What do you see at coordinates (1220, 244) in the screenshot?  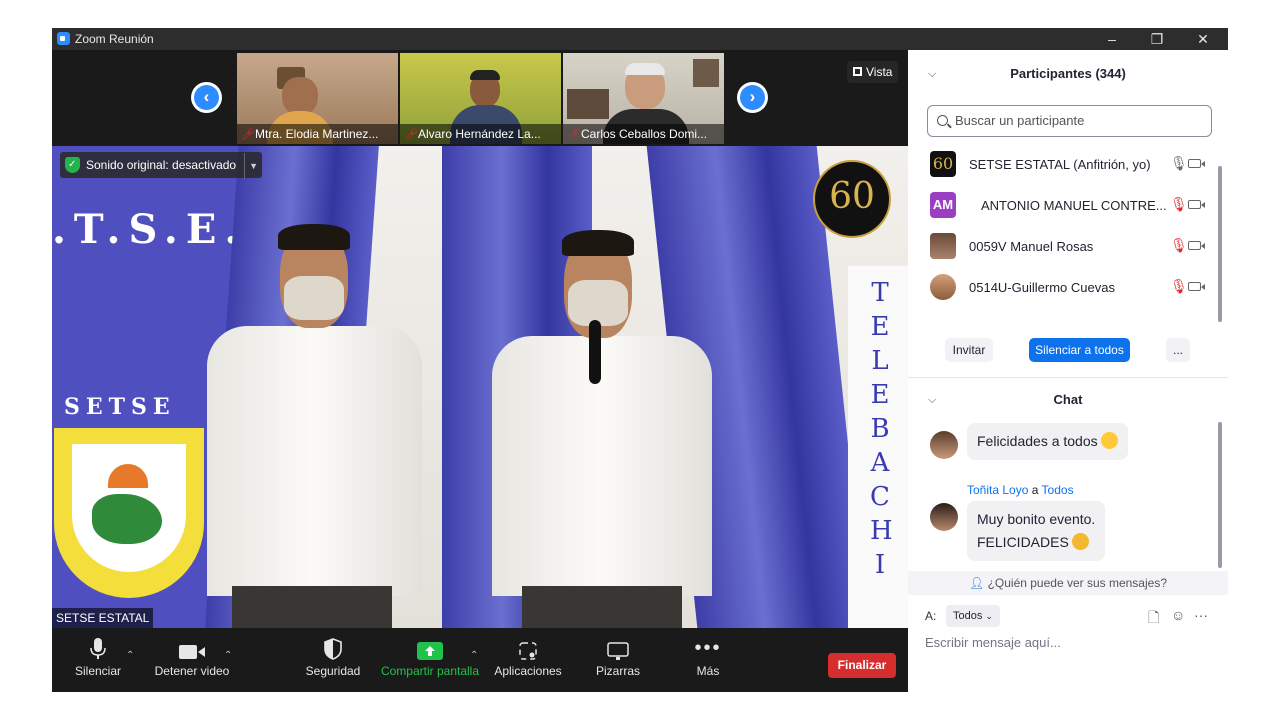 I see `participants-scroll-thumb` at bounding box center [1220, 244].